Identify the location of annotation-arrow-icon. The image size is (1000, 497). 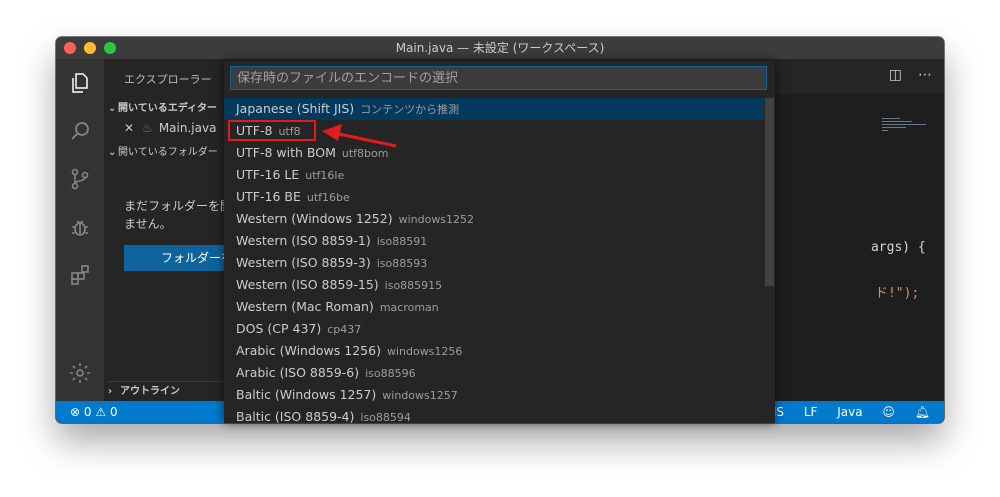
(359, 136).